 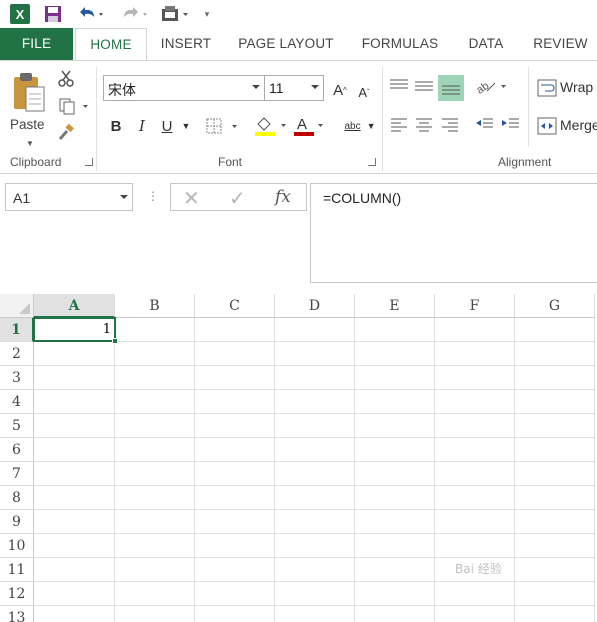 What do you see at coordinates (315, 306) in the screenshot?
I see `column-header-d: D` at bounding box center [315, 306].